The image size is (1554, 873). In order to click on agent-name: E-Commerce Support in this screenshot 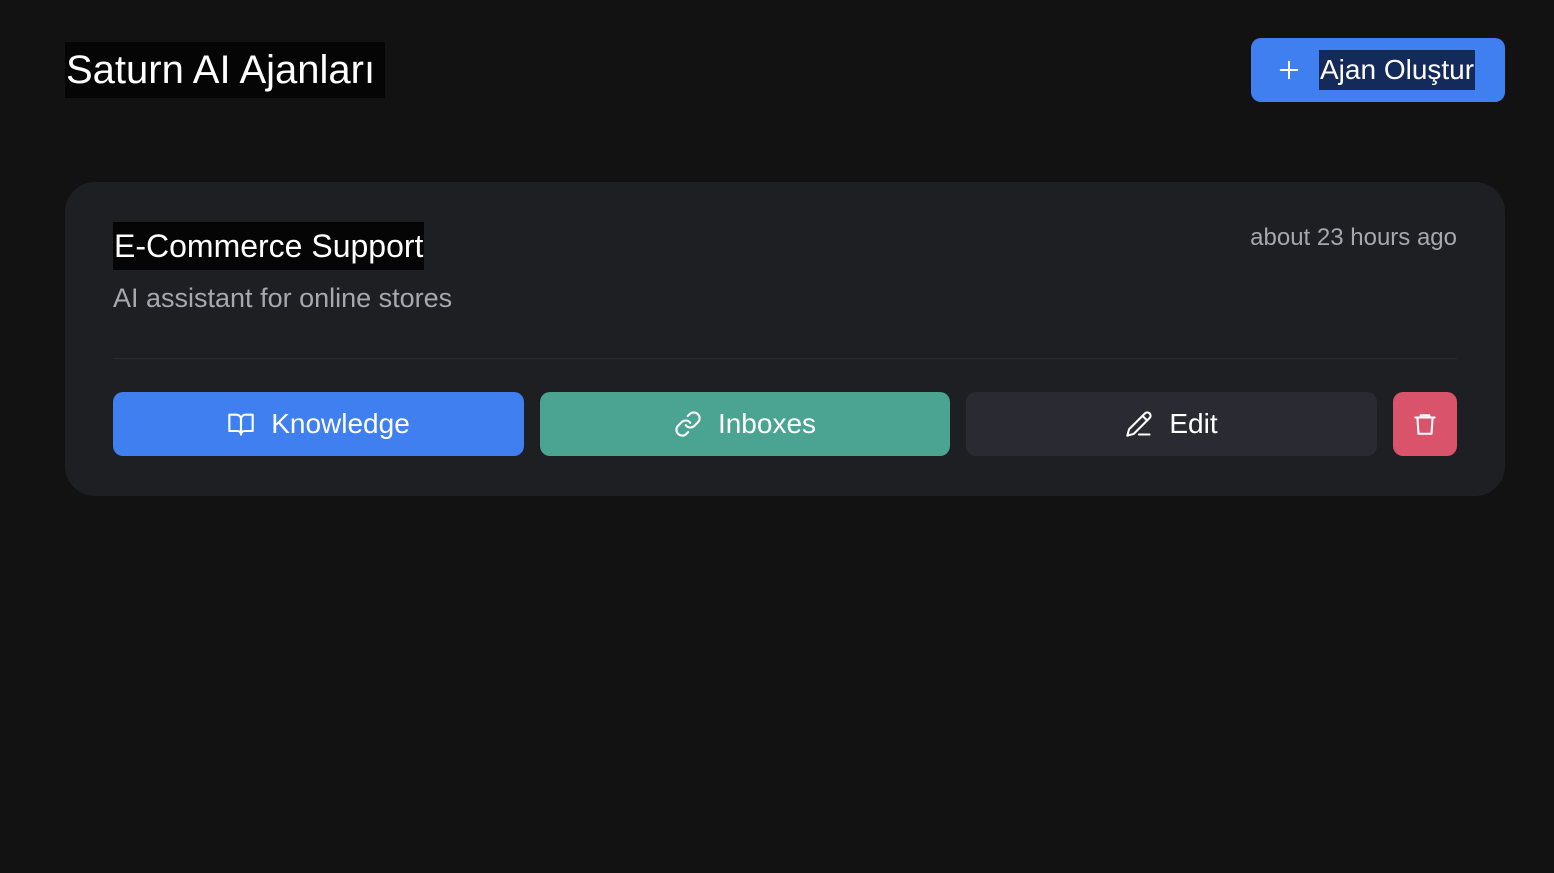, I will do `click(269, 246)`.